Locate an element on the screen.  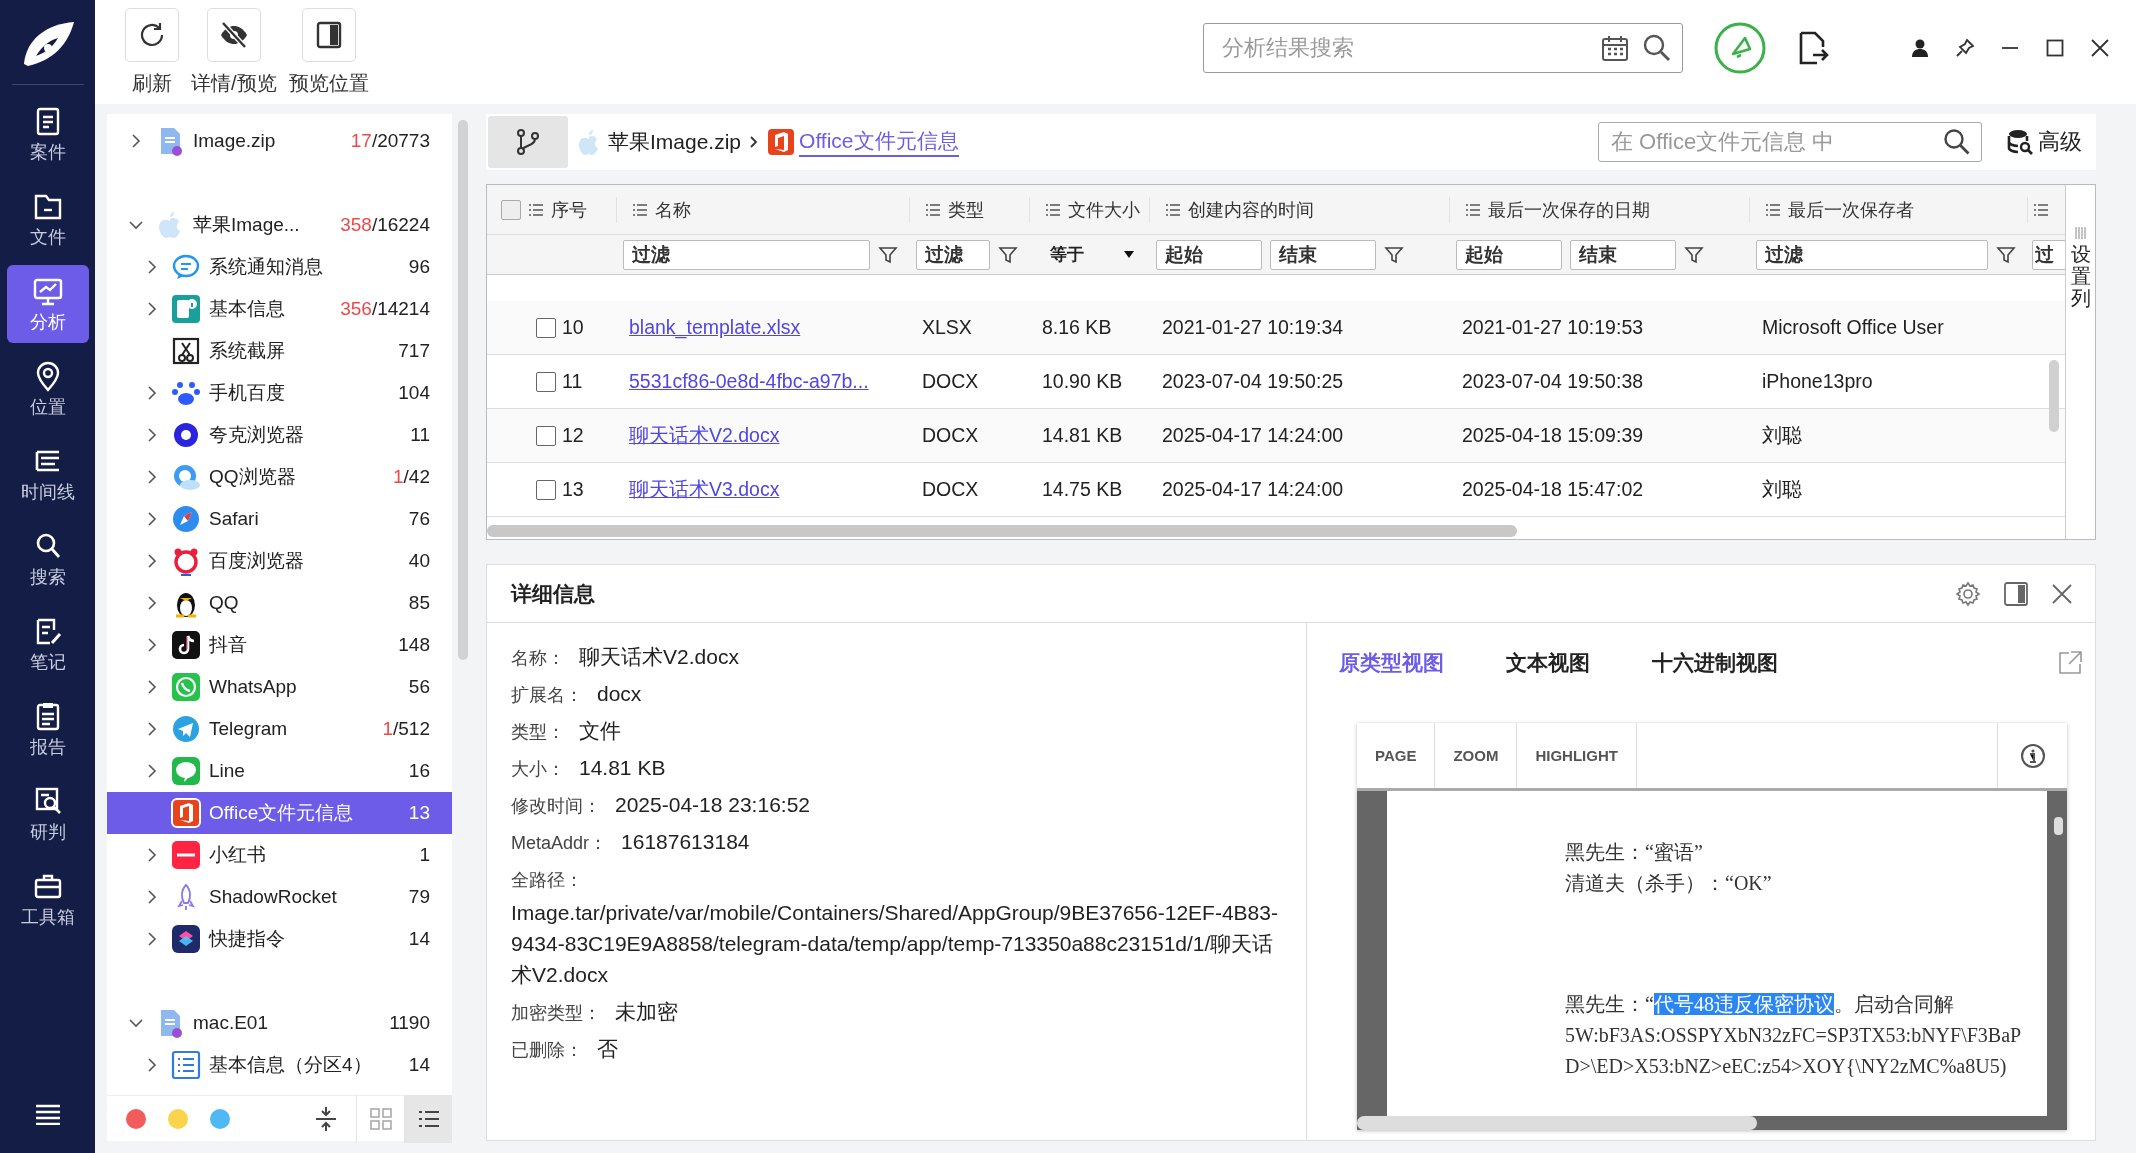
breadcrumb-link: Office文件元信息 is located at coordinates (879, 142).